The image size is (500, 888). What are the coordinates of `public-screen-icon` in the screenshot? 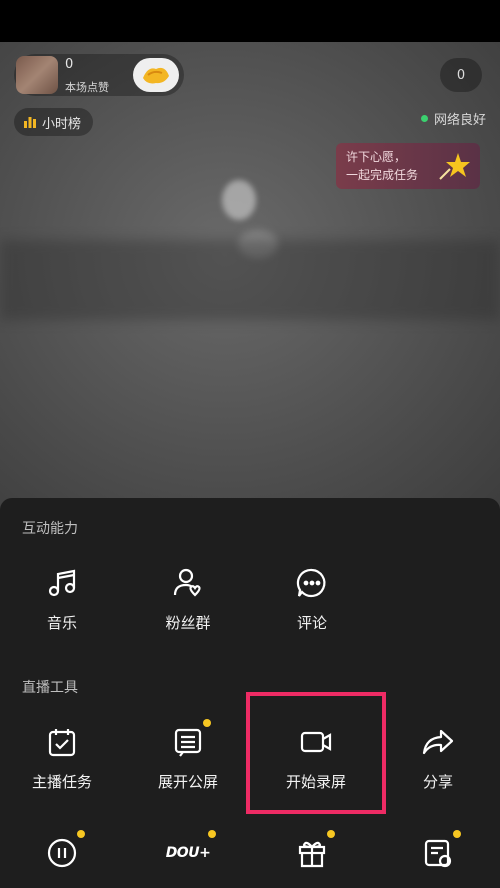 It's located at (188, 742).